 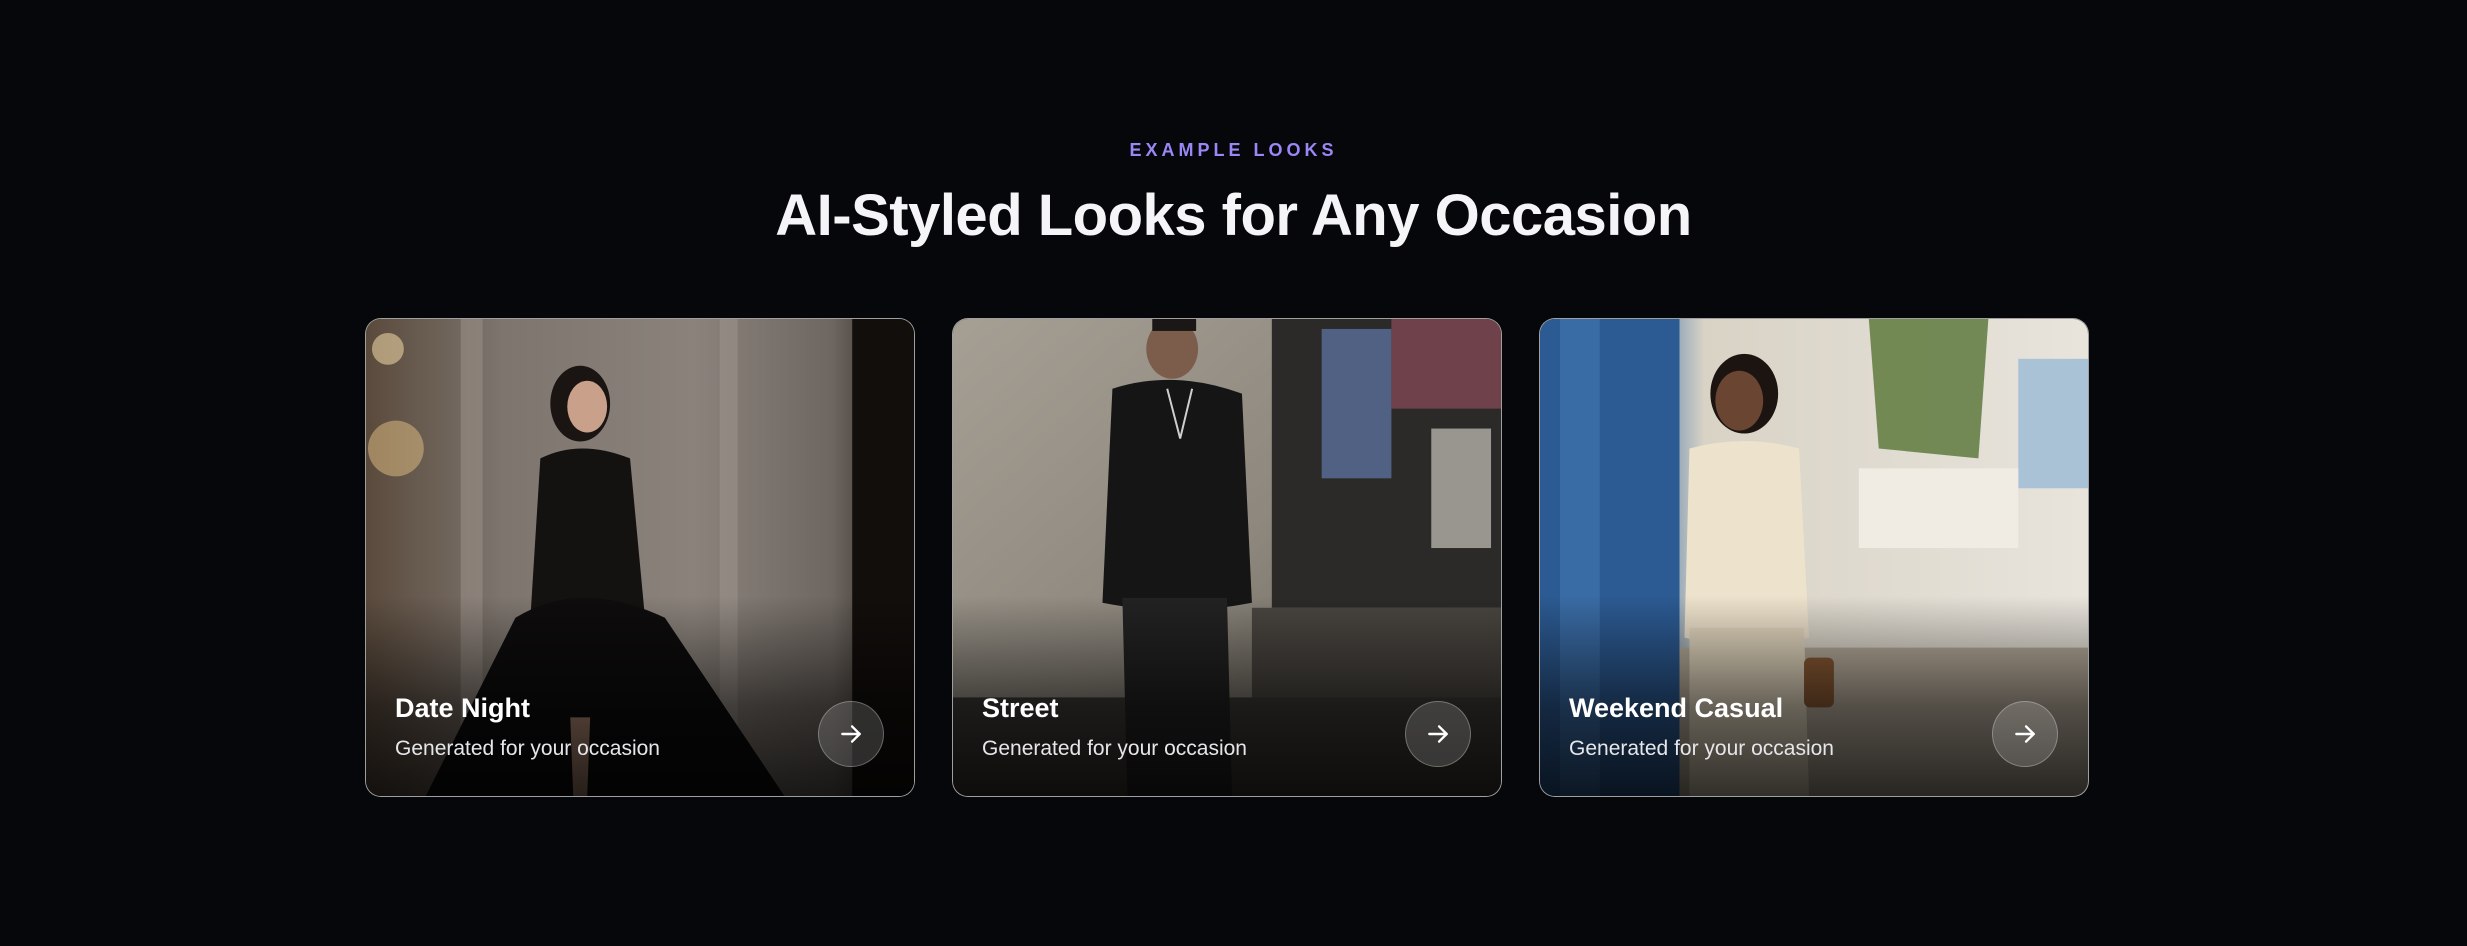 I want to click on card-title: Weekend Casual, so click(x=1676, y=708).